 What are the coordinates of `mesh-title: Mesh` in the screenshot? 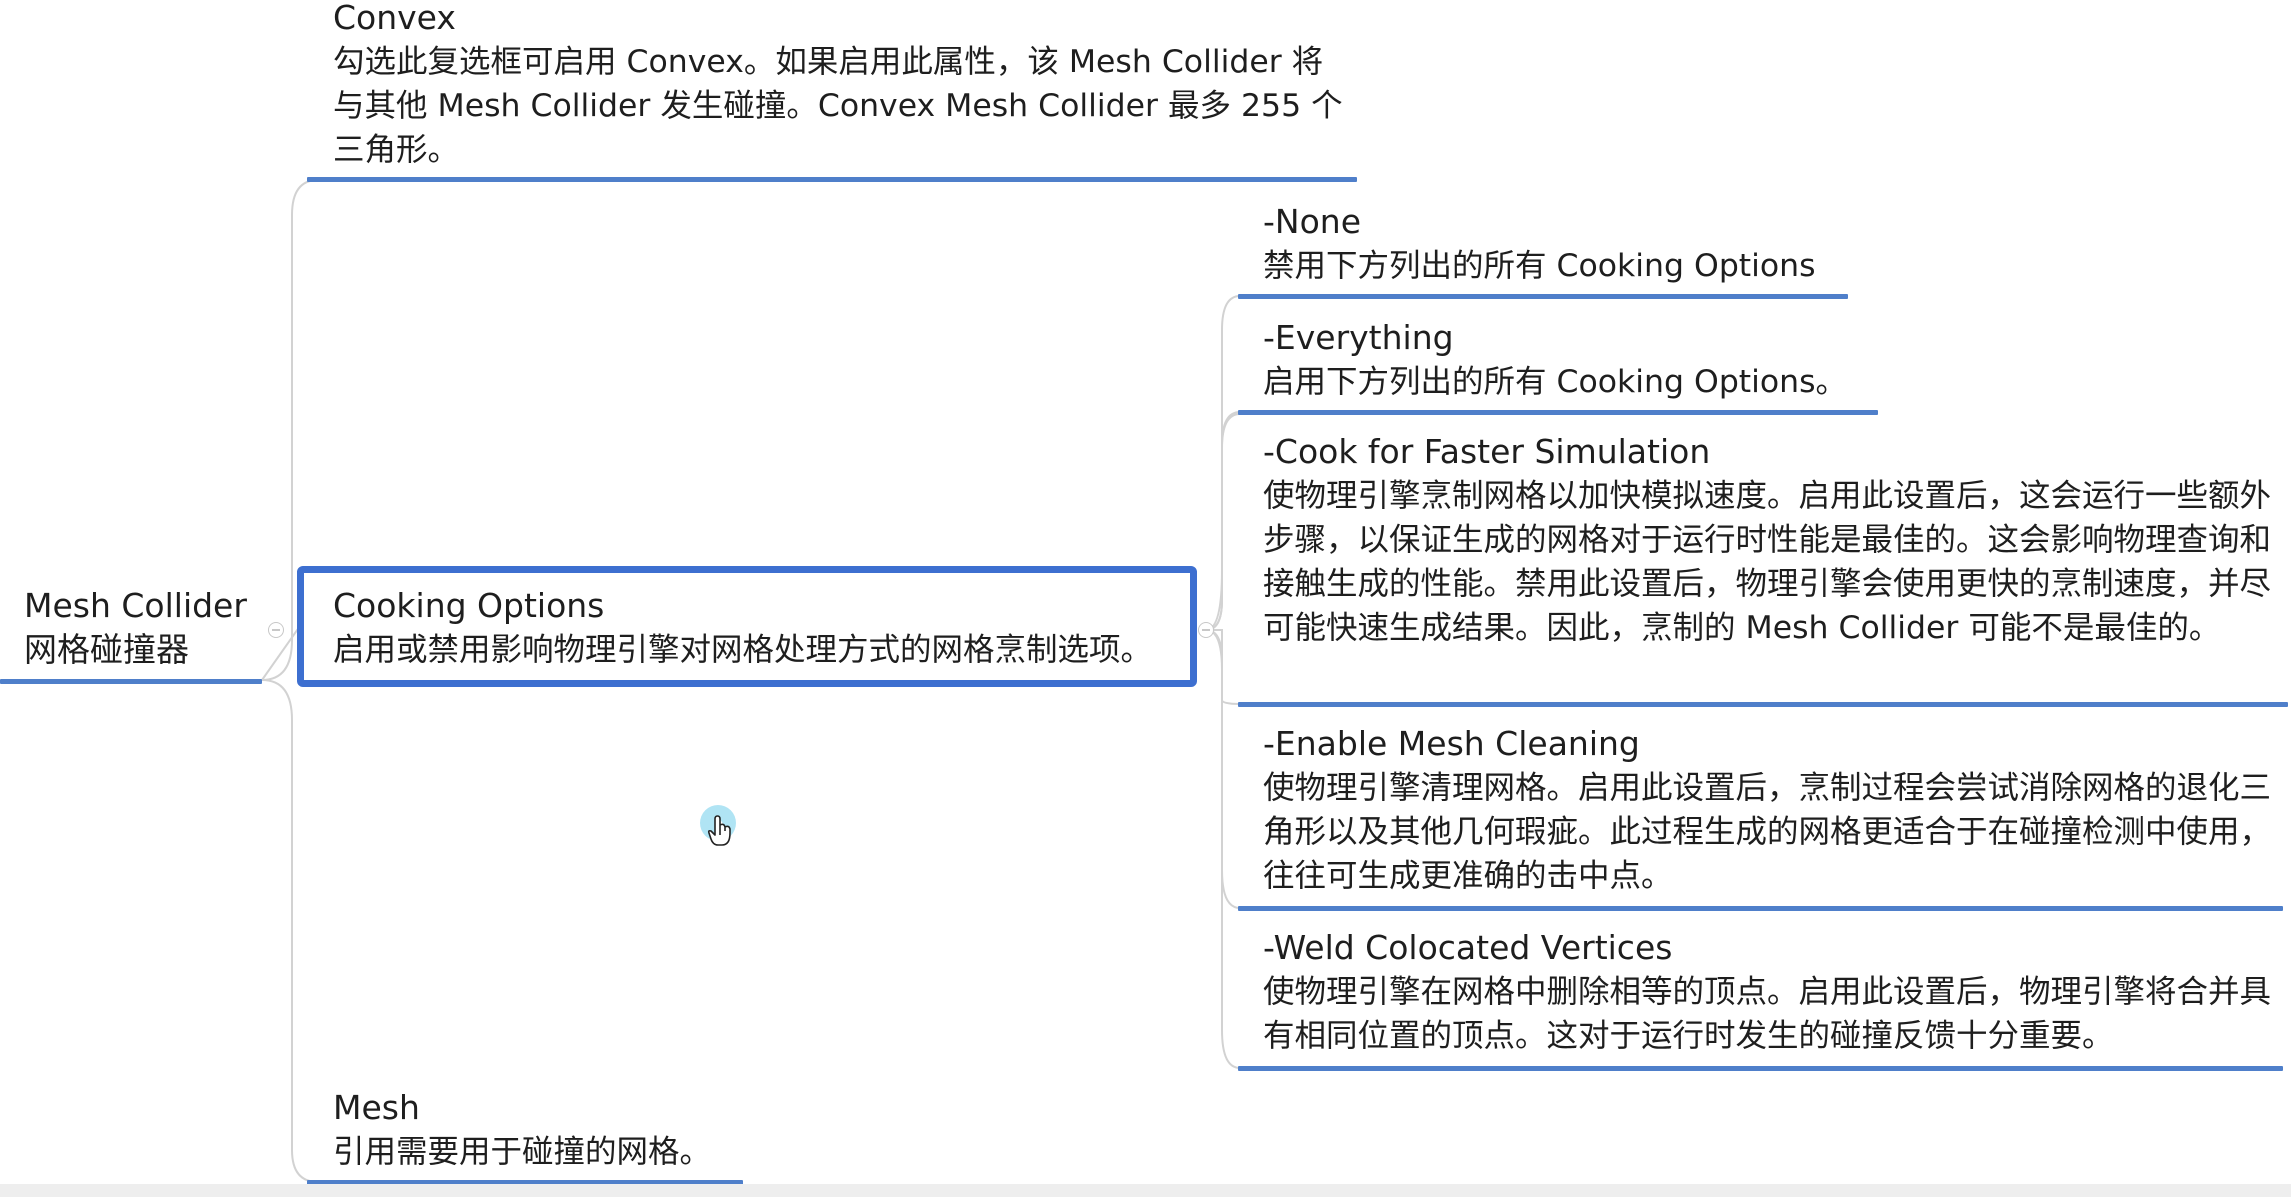 It's located at (376, 1107).